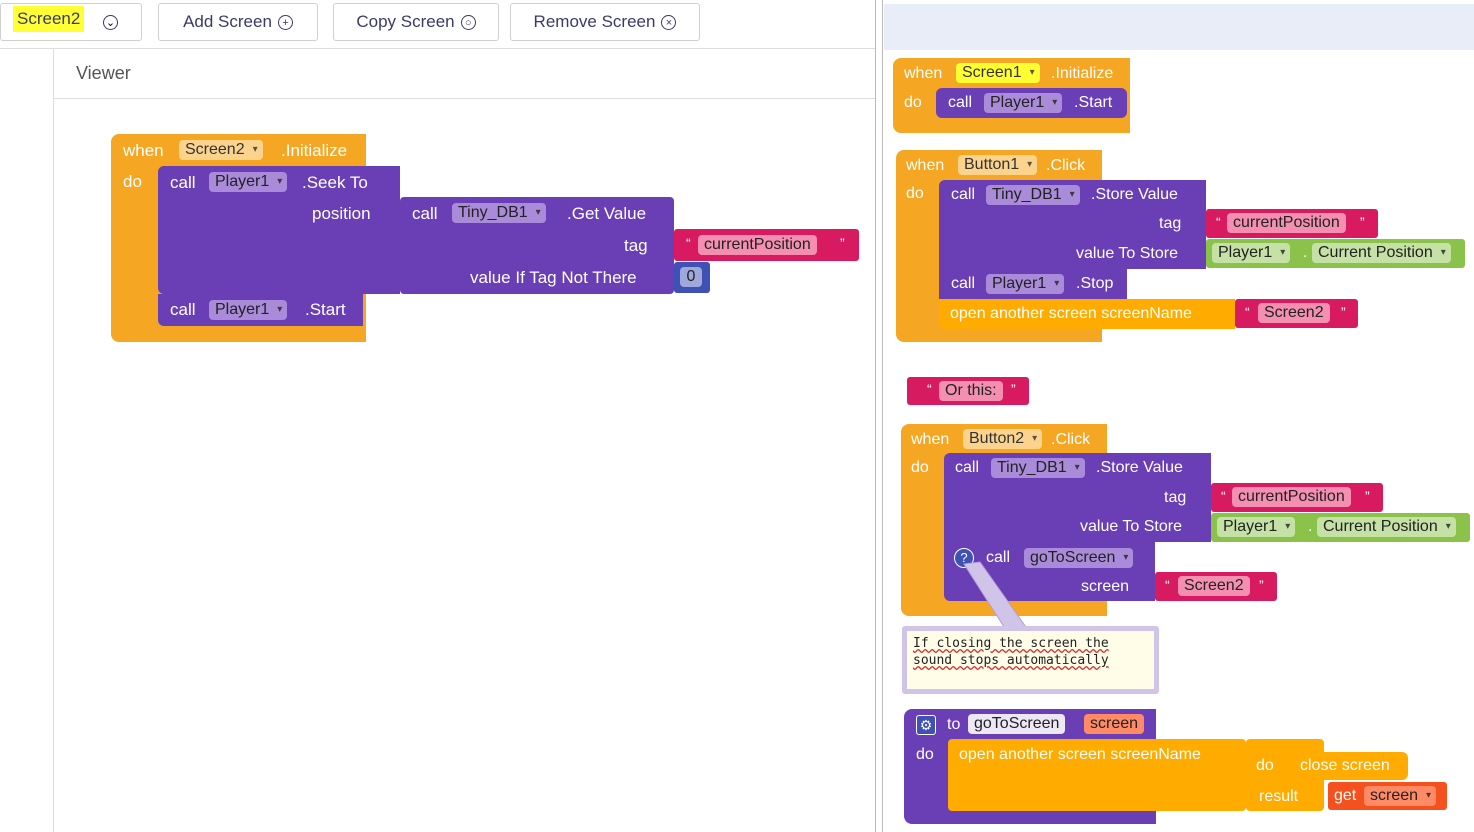  I want to click on gear-icon: ⚙, so click(926, 725).